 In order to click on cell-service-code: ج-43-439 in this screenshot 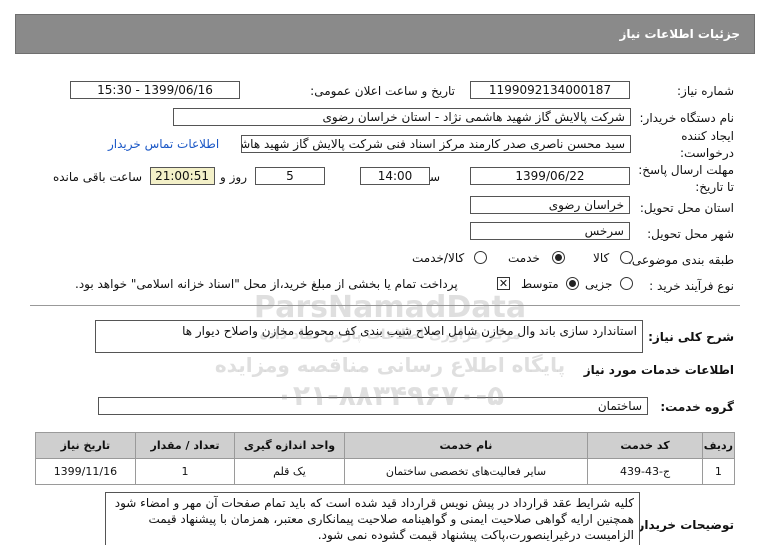, I will do `click(645, 471)`.